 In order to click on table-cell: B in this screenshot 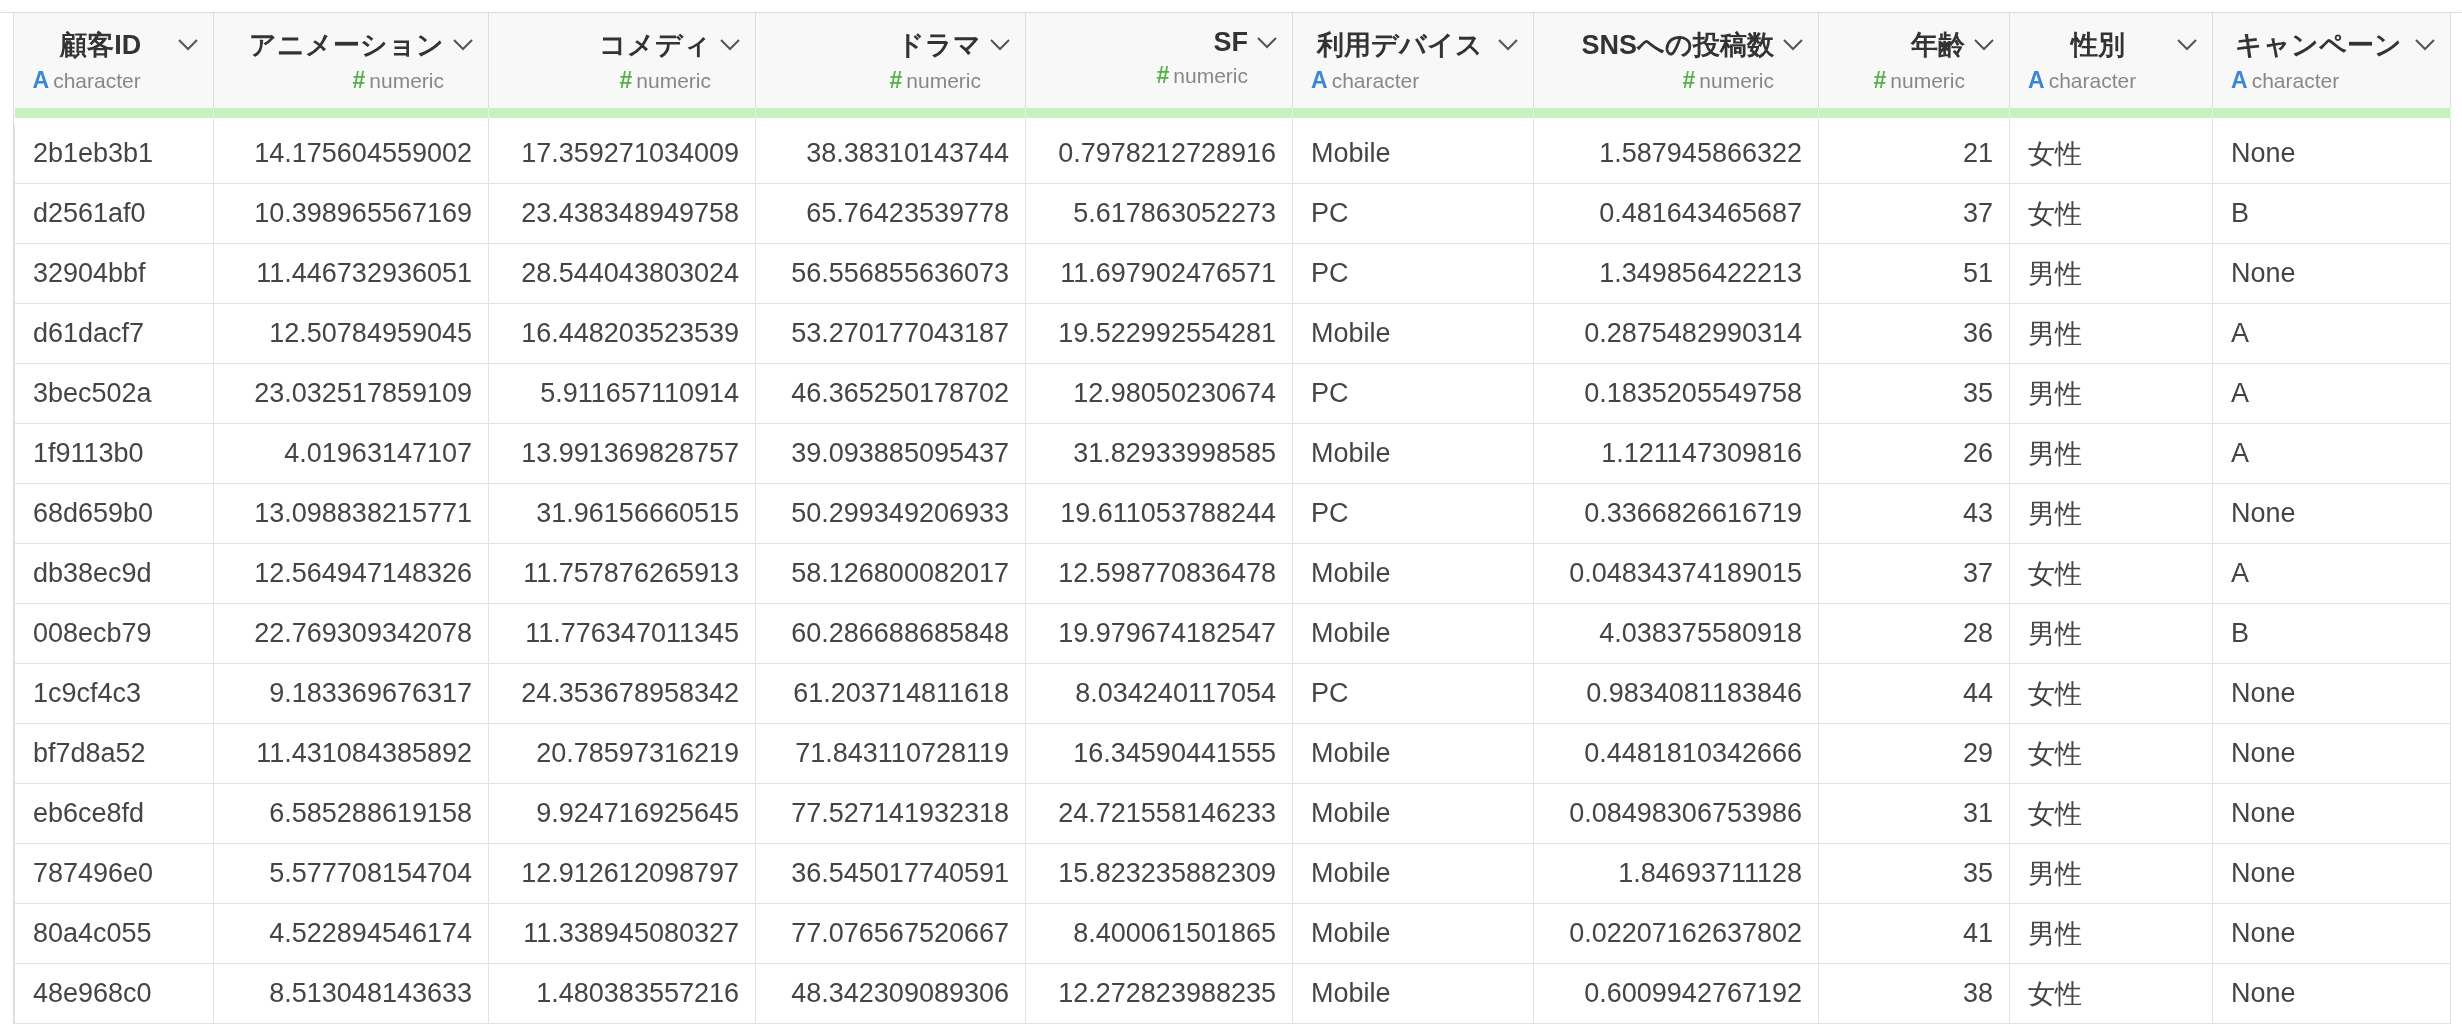, I will do `click(2331, 213)`.